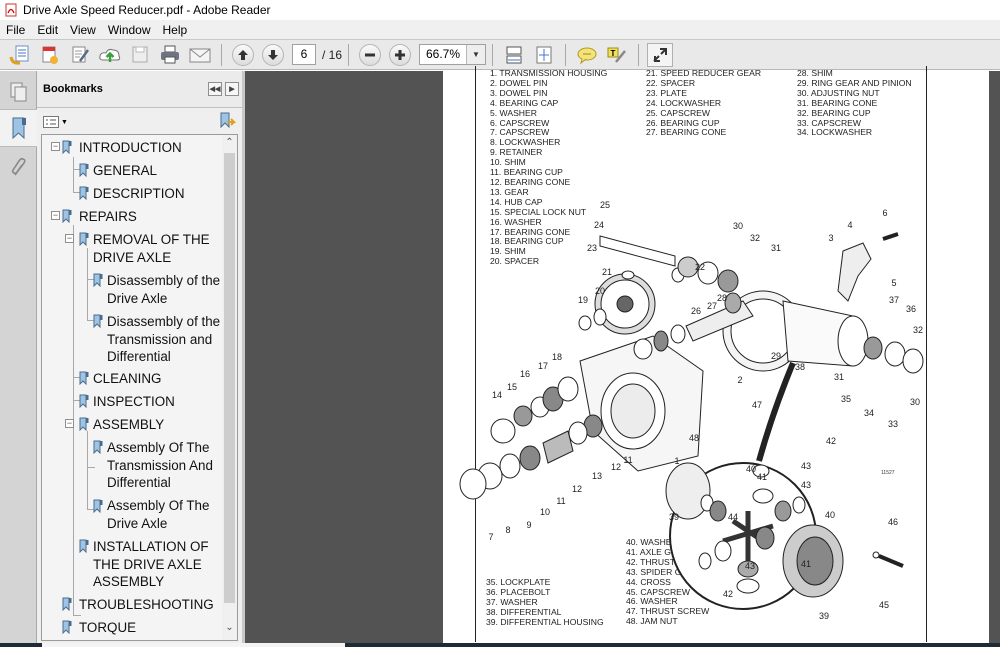 The height and width of the screenshot is (647, 1000). Describe the element at coordinates (110, 55) in the screenshot. I see `upload-button` at that location.